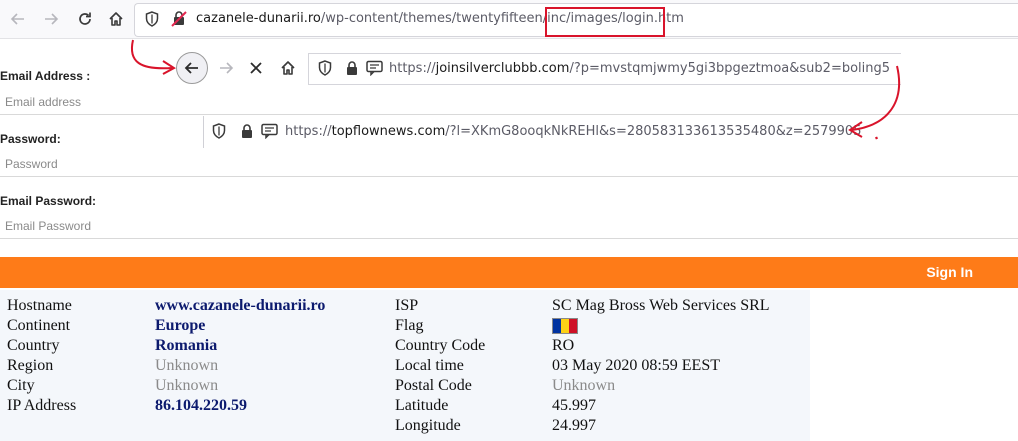 Image resolution: width=1018 pixels, height=441 pixels. I want to click on longitude-value: 24.997, so click(574, 425).